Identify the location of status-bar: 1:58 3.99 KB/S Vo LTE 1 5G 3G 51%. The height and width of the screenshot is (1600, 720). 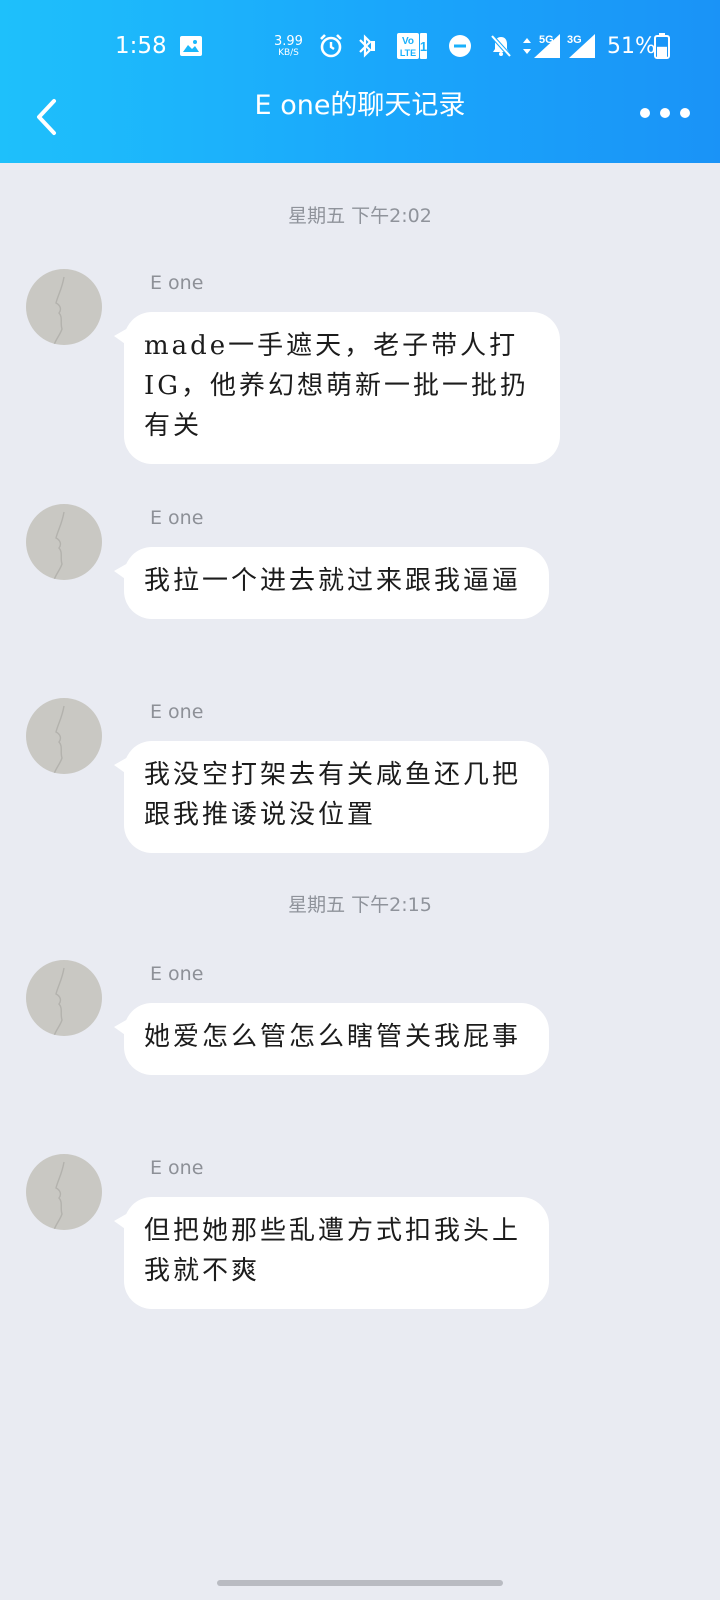
(360, 46).